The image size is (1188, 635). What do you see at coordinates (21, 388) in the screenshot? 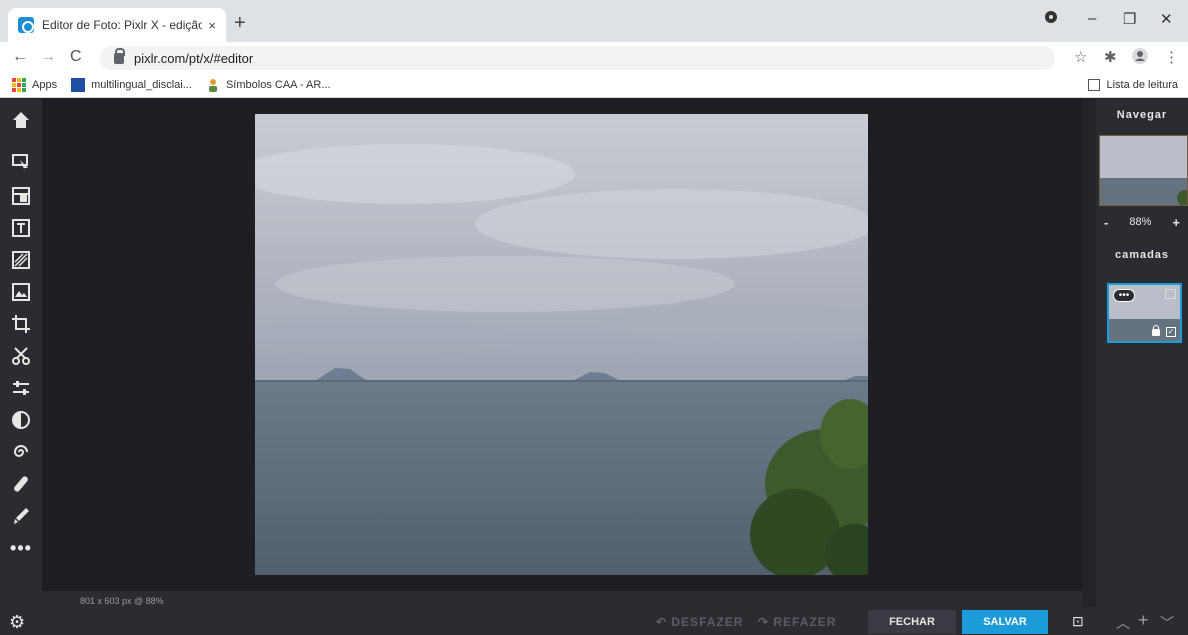
I see `adjust-icon` at bounding box center [21, 388].